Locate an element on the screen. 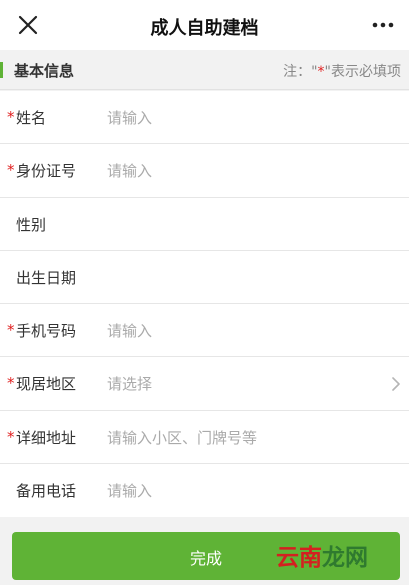 The height and width of the screenshot is (585, 409). form-row-gender: 性别 is located at coordinates (204, 224).